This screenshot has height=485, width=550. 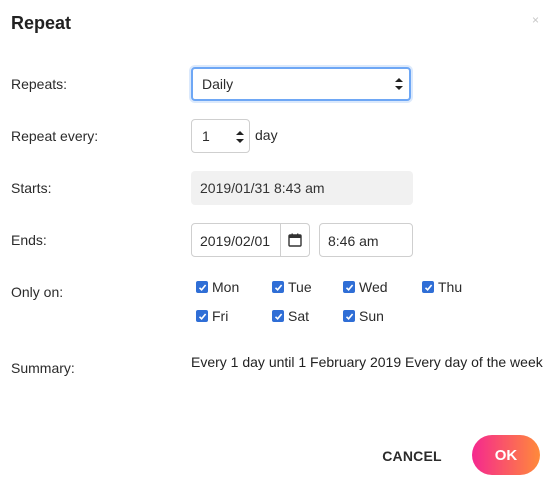 What do you see at coordinates (240, 137) in the screenshot?
I see `stepper-arrows-icon` at bounding box center [240, 137].